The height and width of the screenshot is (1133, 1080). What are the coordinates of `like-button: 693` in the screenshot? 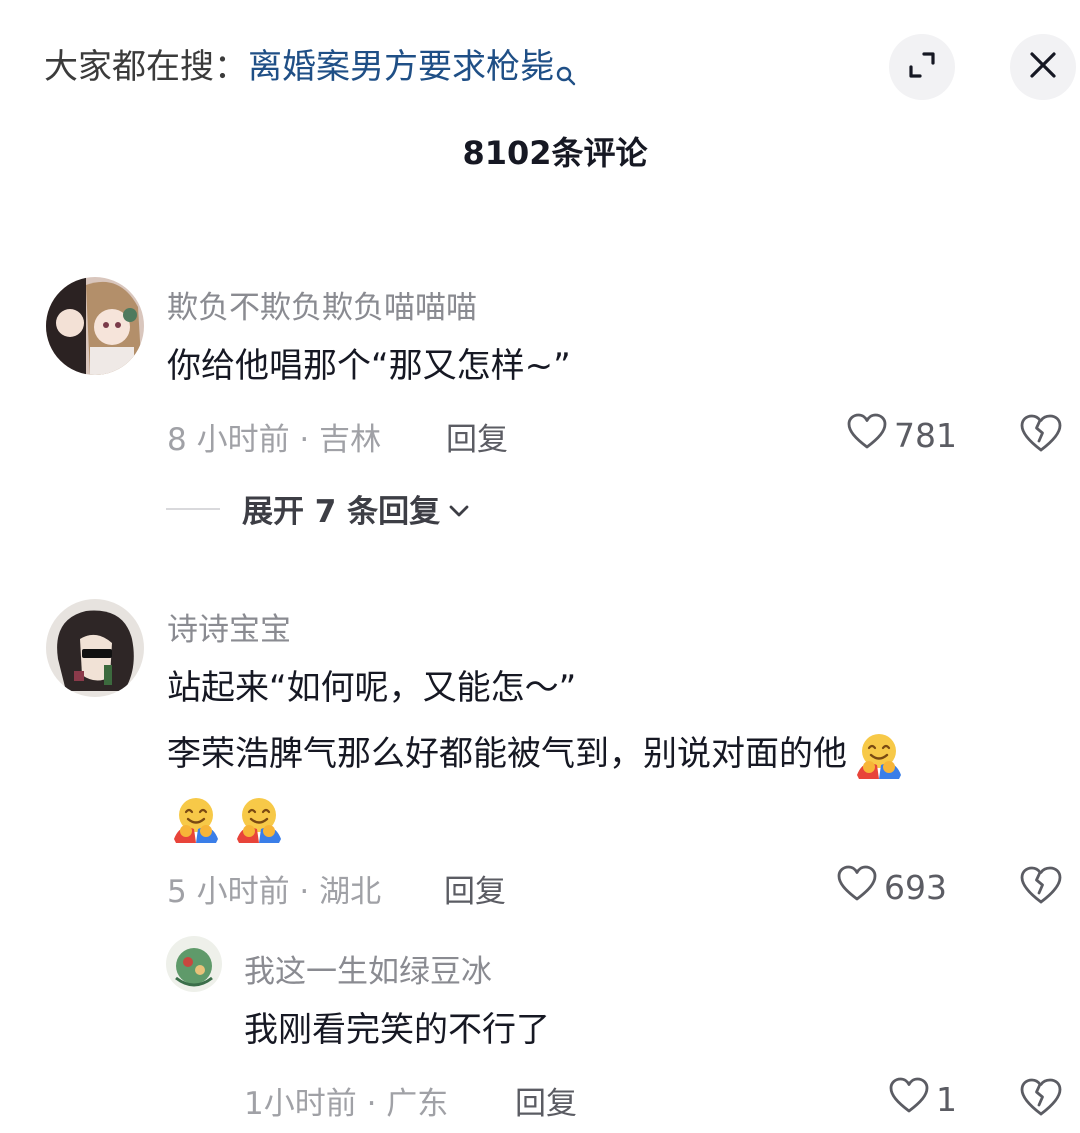 It's located at (891, 887).